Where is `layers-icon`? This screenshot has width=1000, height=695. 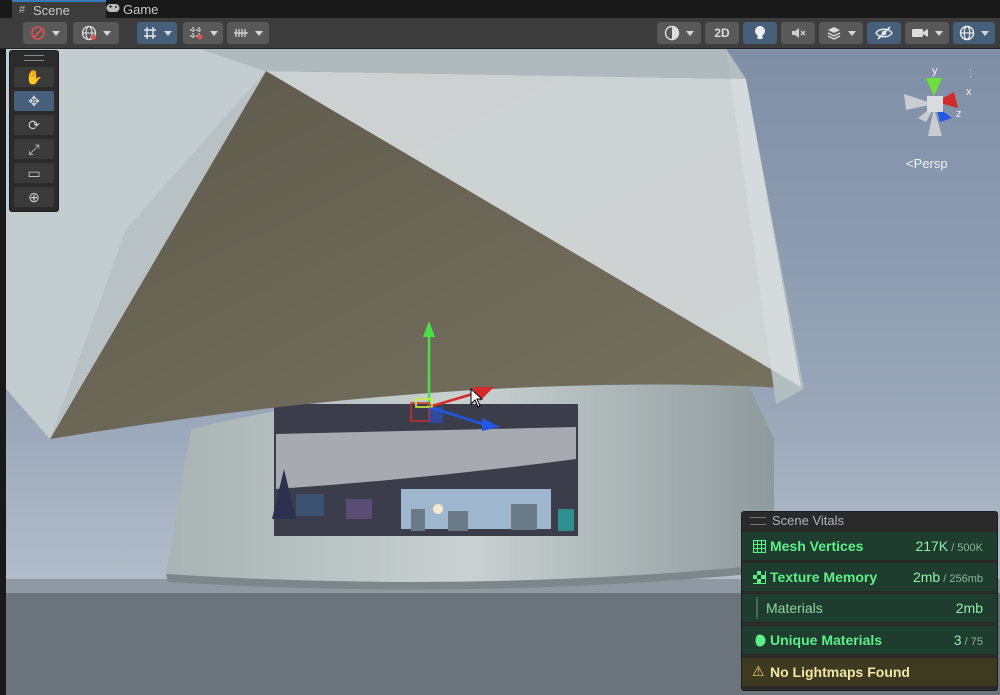 layers-icon is located at coordinates (834, 33).